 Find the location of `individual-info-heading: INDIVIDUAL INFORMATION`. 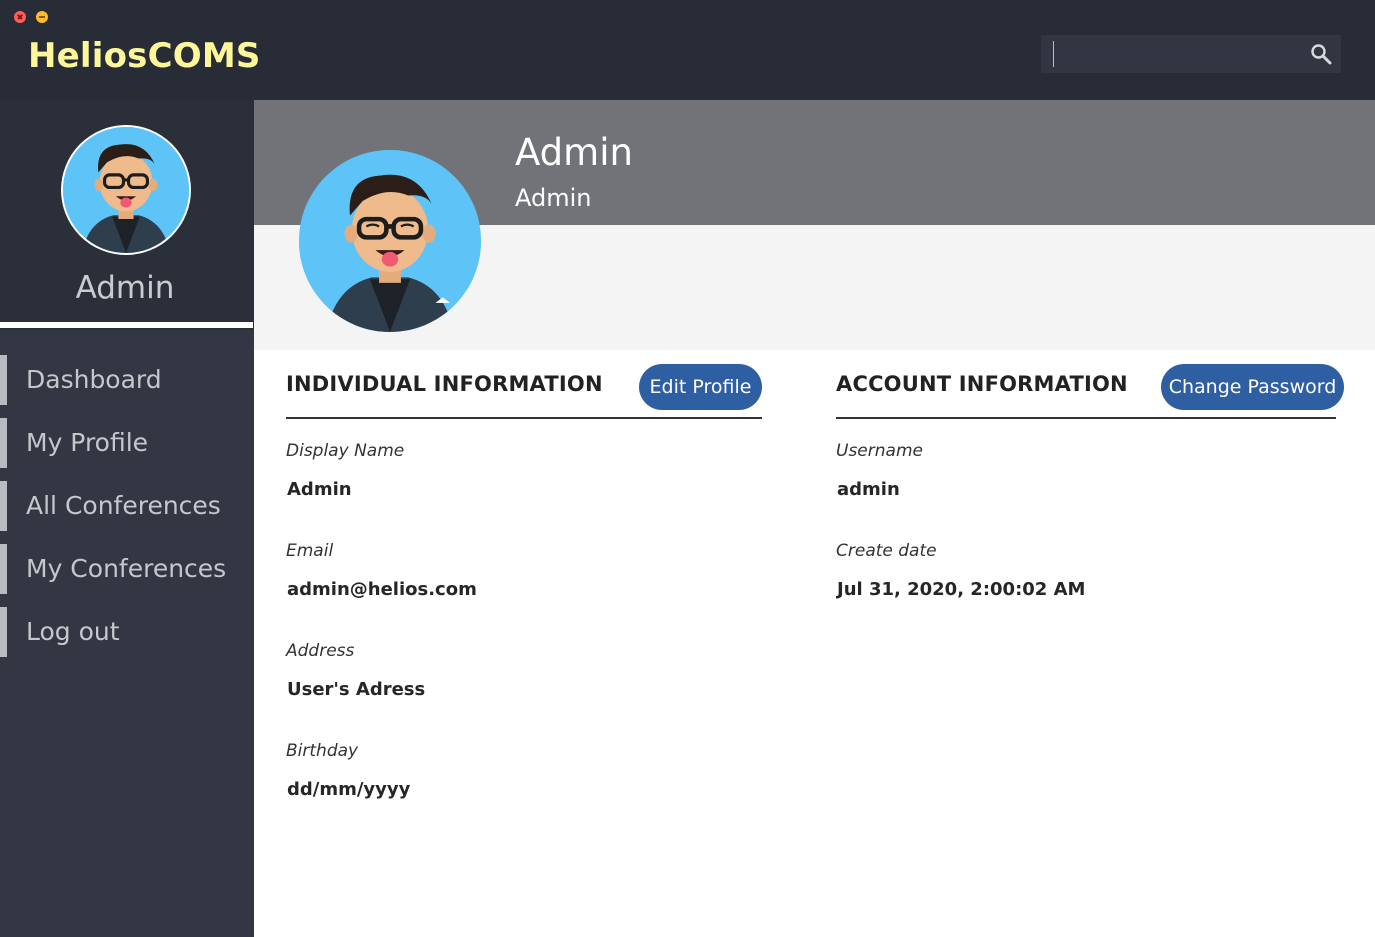

individual-info-heading: INDIVIDUAL INFORMATION is located at coordinates (444, 384).